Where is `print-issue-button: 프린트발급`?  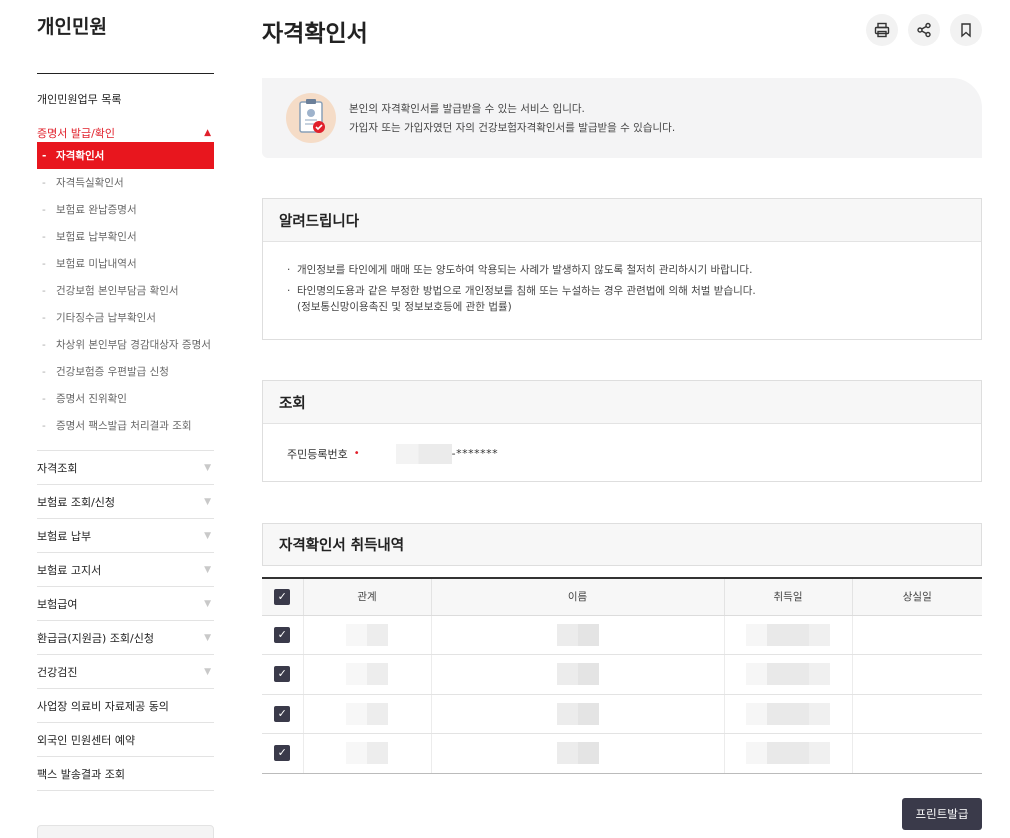
print-issue-button: 프린트발급 is located at coordinates (942, 814).